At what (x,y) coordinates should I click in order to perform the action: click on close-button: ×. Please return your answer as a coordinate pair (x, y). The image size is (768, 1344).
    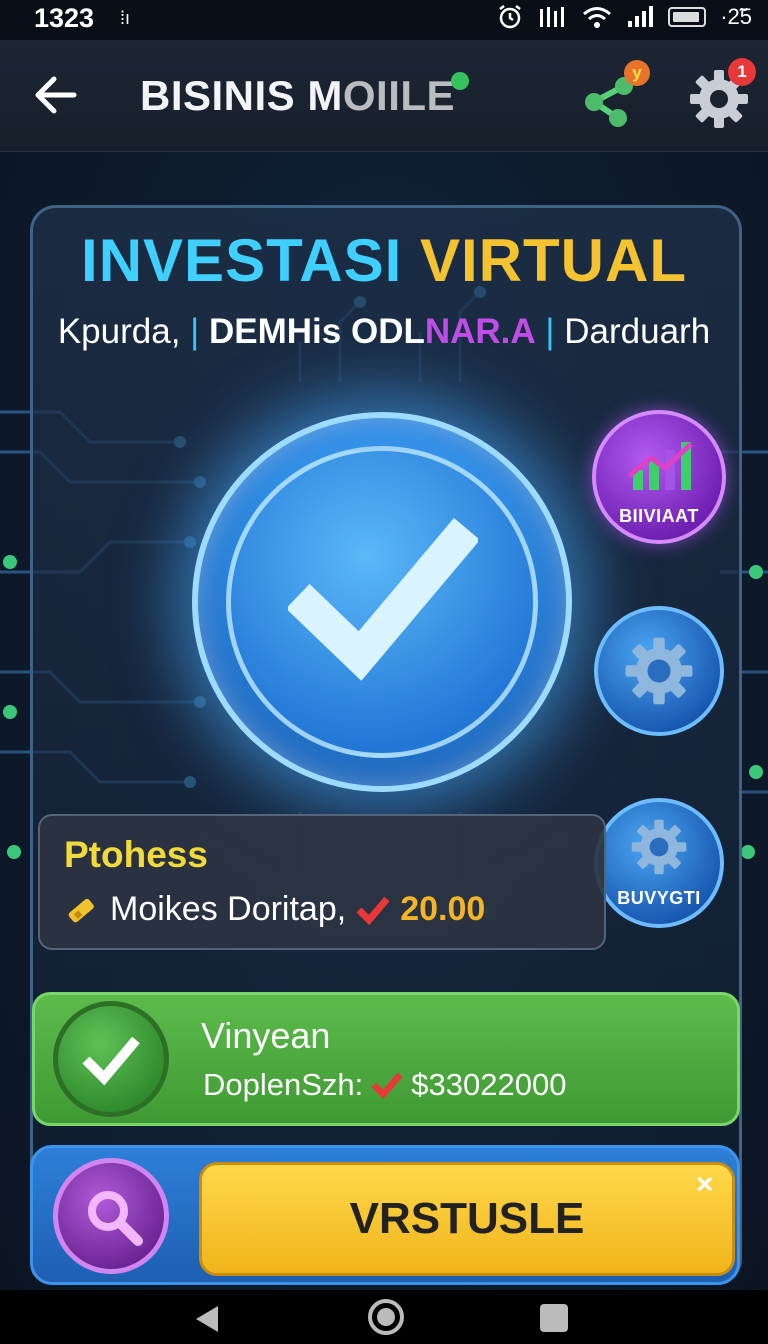
    Looking at the image, I should click on (705, 1185).